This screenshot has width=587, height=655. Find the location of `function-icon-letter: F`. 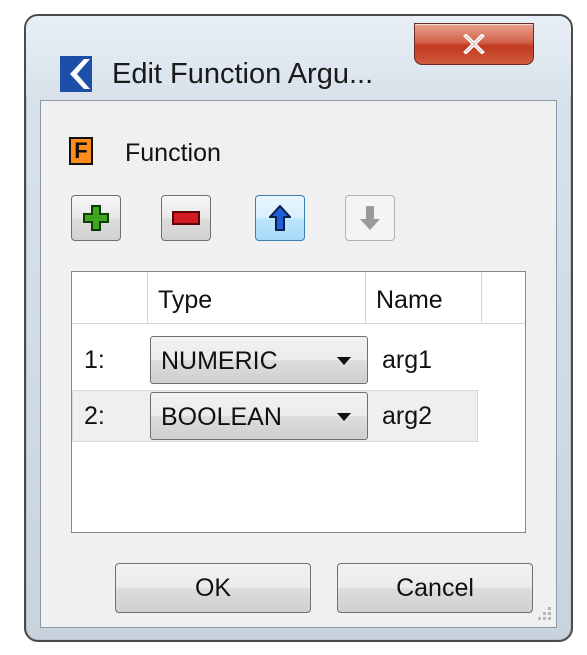

function-icon-letter: F is located at coordinates (81, 150).